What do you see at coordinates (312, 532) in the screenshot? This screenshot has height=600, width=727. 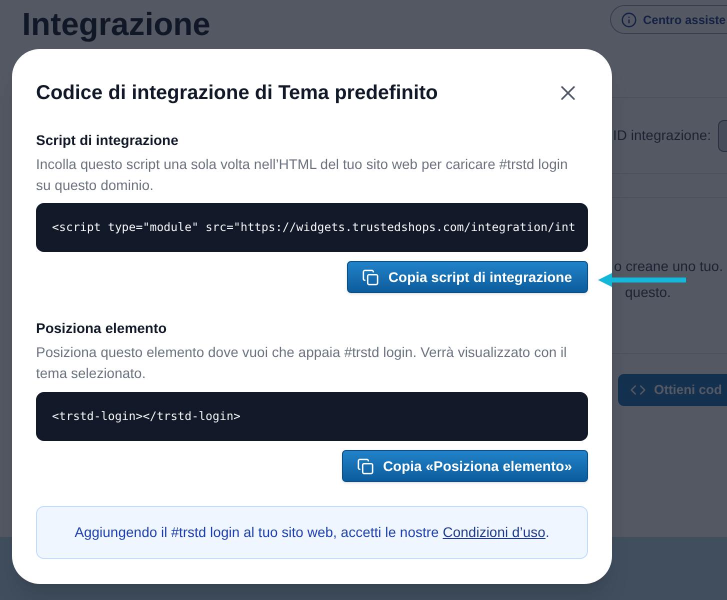 I see `terms-notice: Aggiungendo il #trstd login al tuo sito web, accetti le nostre Condizioni d’uso.` at bounding box center [312, 532].